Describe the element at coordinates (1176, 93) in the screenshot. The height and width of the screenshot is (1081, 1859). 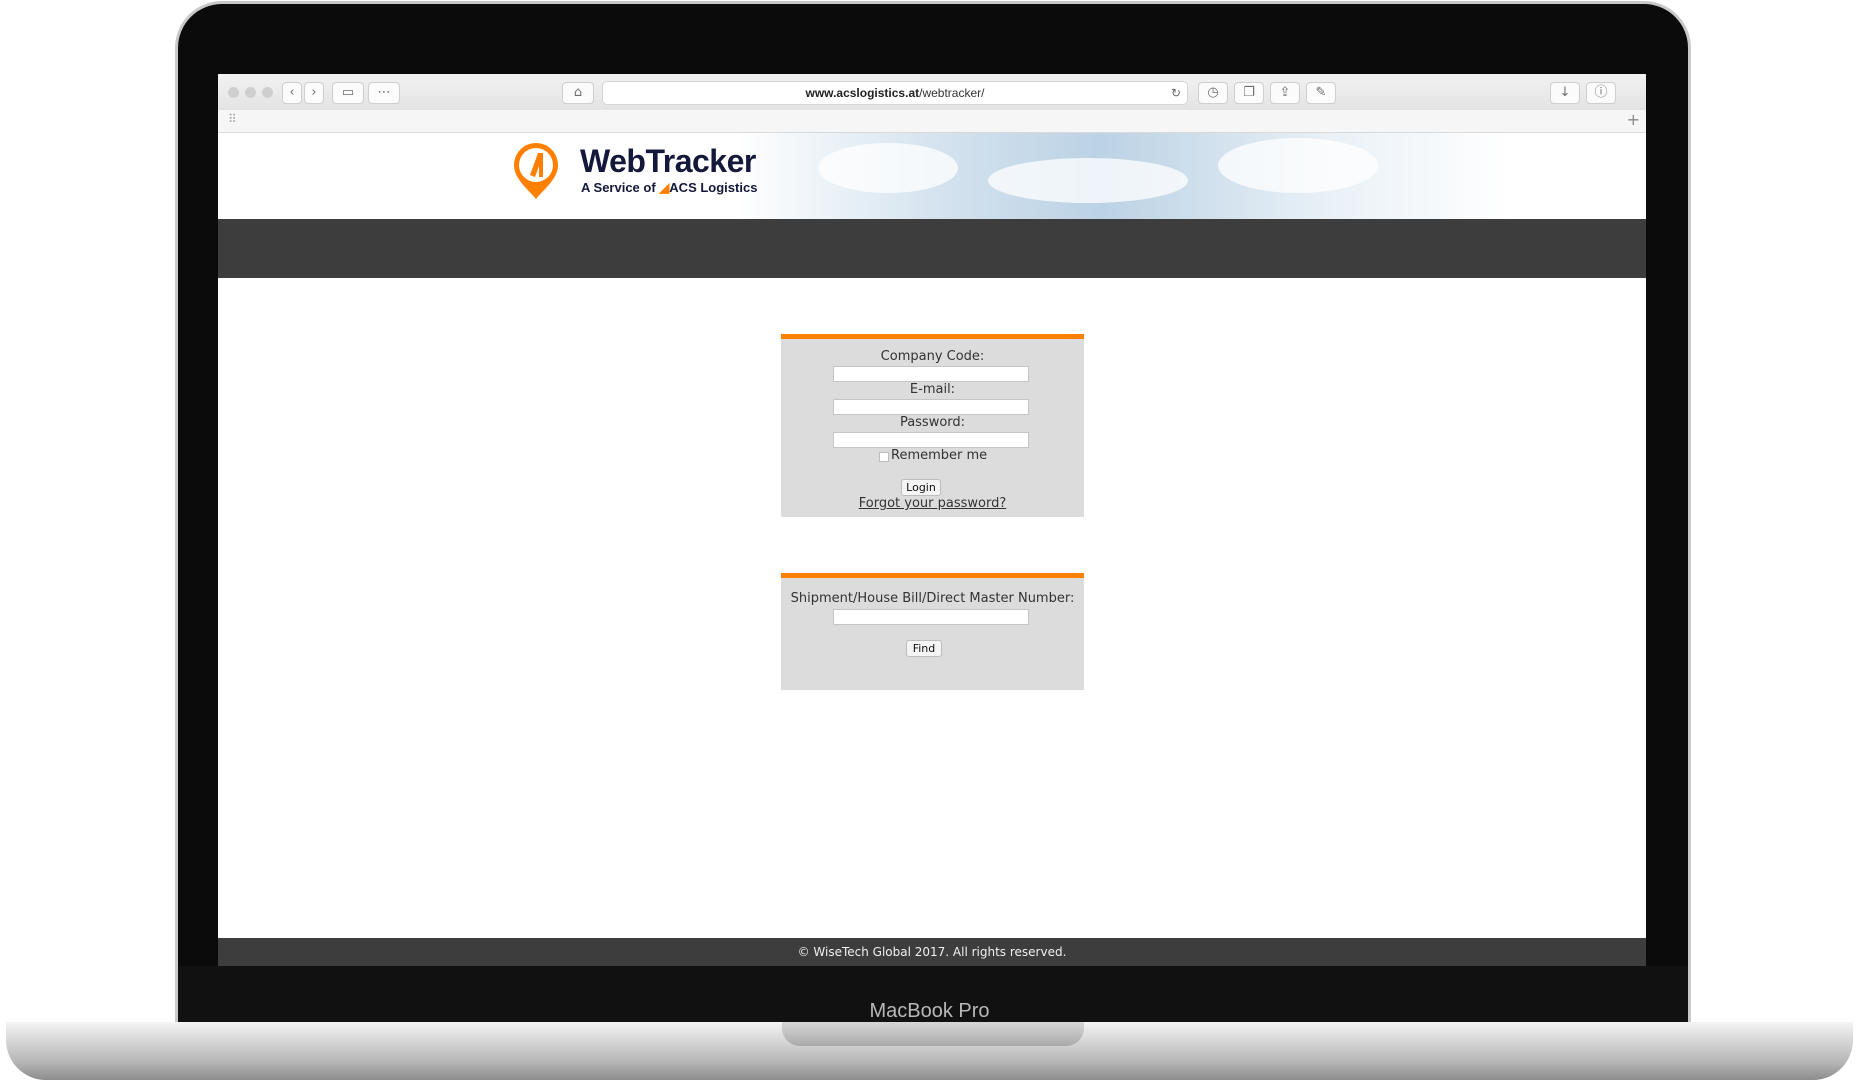
I see `reload-icon: ↻` at that location.